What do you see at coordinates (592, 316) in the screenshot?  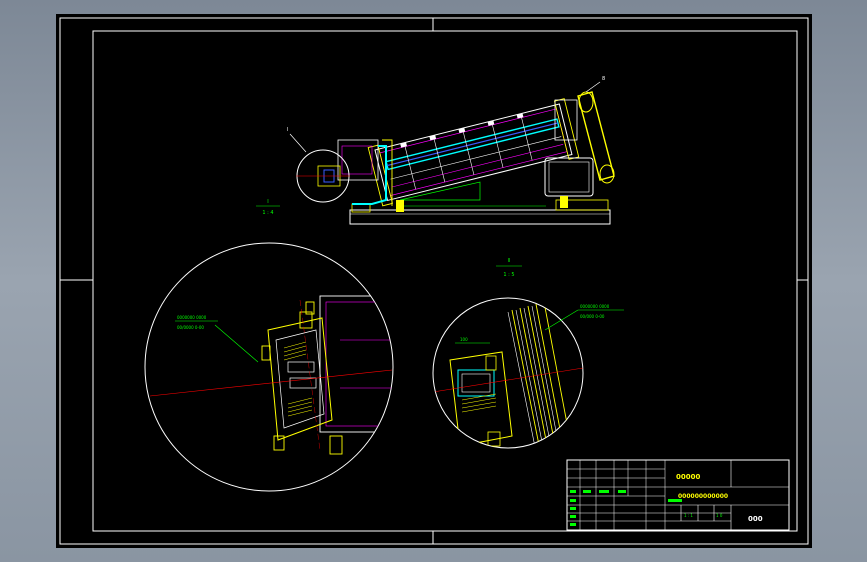 I see `detail-b-note-line2: 00/000 0-00` at bounding box center [592, 316].